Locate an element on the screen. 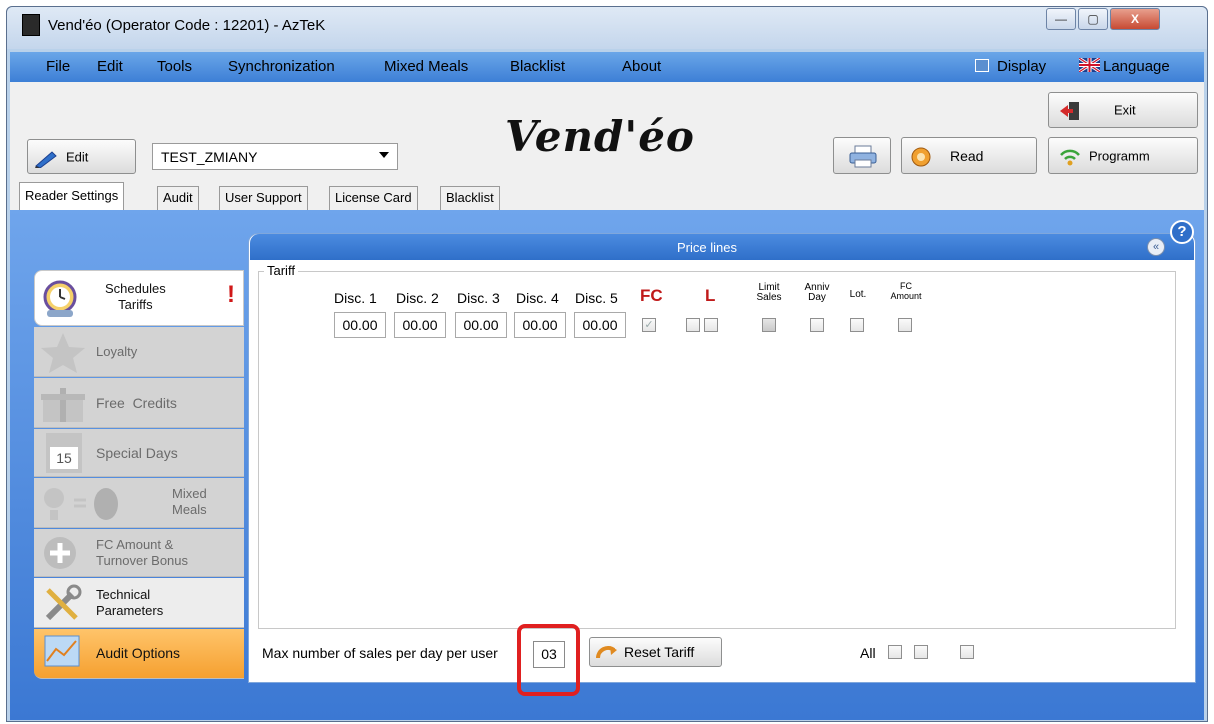 The image size is (1214, 724). fc-amount-amount-label: Amount is located at coordinates (906, 296).